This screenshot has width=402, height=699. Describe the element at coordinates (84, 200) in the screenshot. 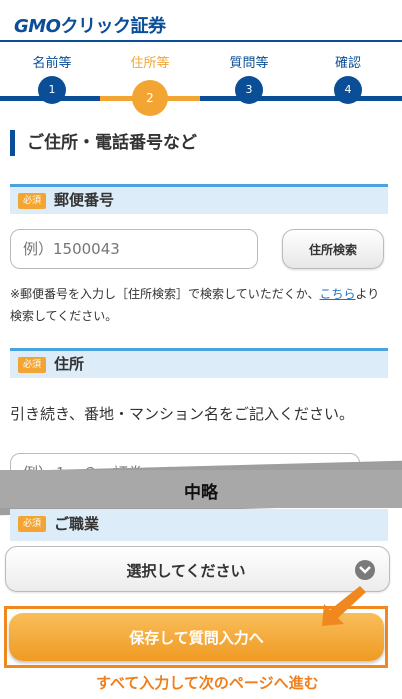

I see `postal-code-title: 郵便番号` at that location.